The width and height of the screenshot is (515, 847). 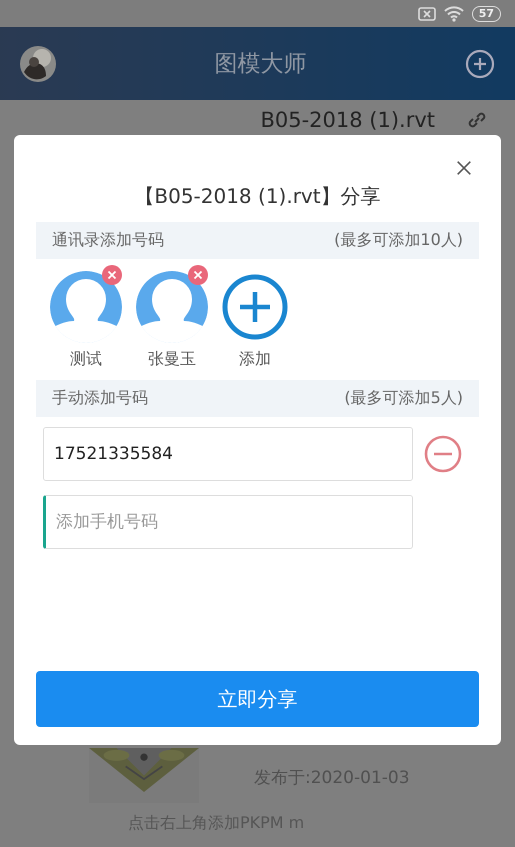 What do you see at coordinates (100, 398) in the screenshot?
I see `section-label: 手动添加号码` at bounding box center [100, 398].